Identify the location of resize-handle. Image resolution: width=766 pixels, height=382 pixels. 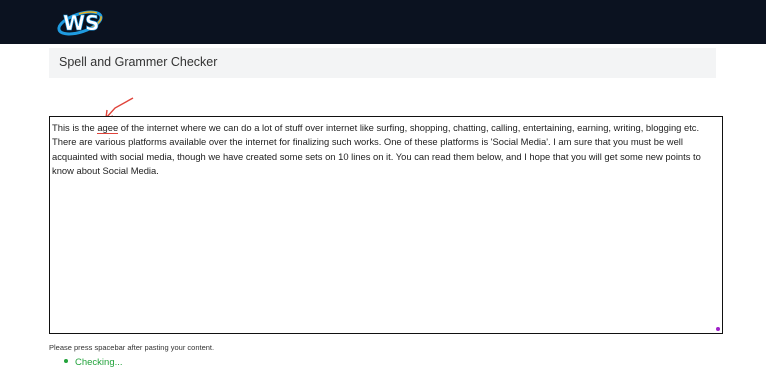
(718, 329).